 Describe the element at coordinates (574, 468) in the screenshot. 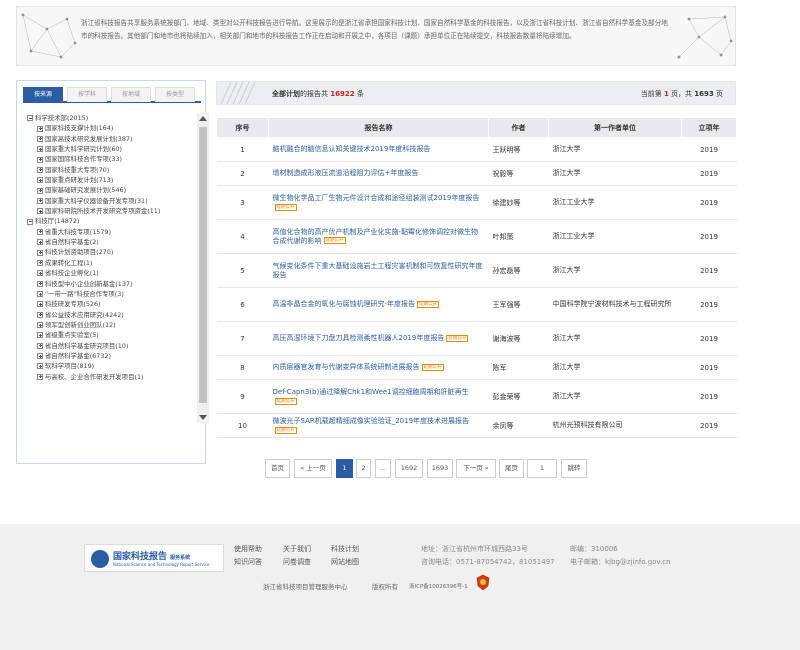

I see `page-jump-button: 跳转` at that location.